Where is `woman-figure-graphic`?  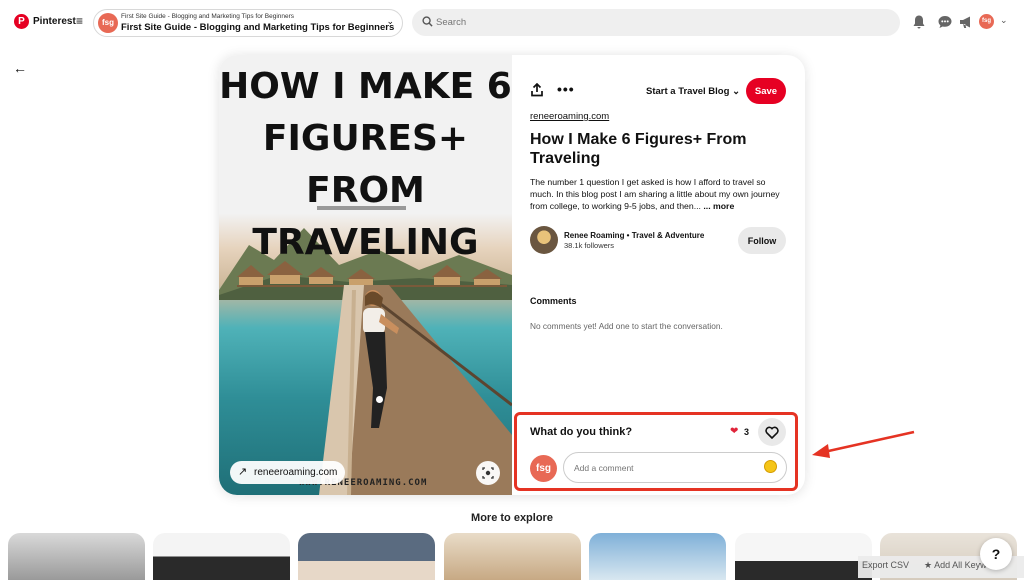 woman-figure-graphic is located at coordinates (381, 359).